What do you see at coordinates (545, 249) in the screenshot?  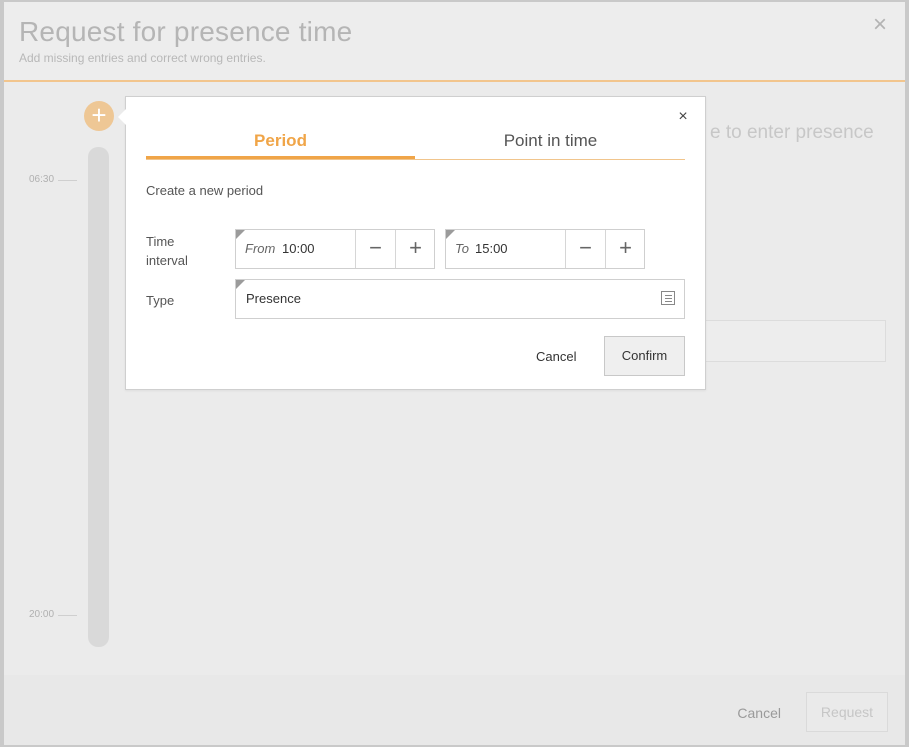 I see `to-time-field: To 15:00 − +` at bounding box center [545, 249].